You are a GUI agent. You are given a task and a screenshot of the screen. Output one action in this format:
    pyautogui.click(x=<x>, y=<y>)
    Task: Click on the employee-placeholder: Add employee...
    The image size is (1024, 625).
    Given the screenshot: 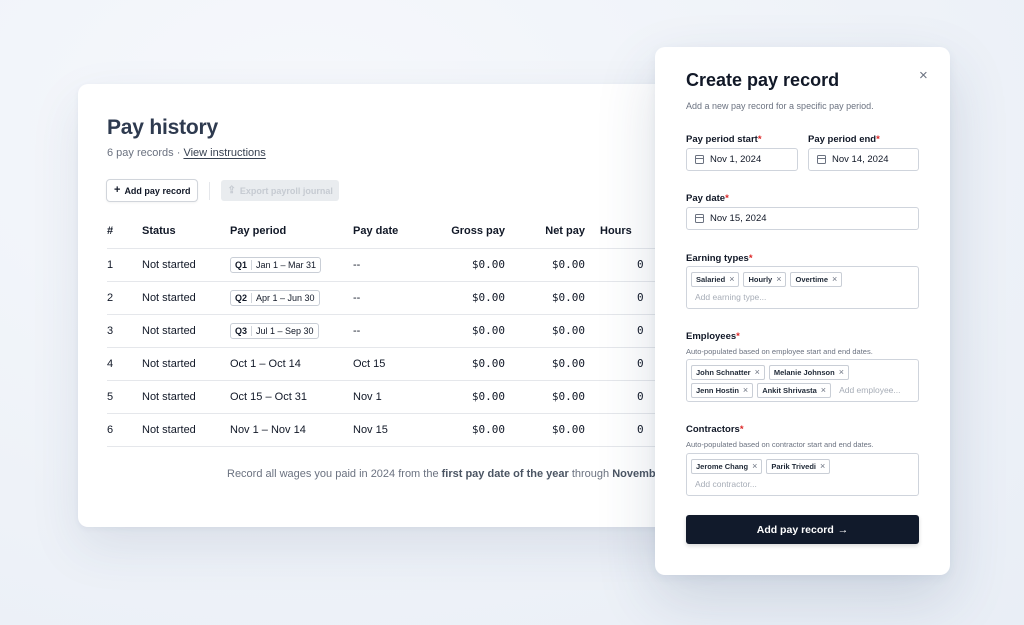 What is the action you would take?
    pyautogui.click(x=867, y=390)
    